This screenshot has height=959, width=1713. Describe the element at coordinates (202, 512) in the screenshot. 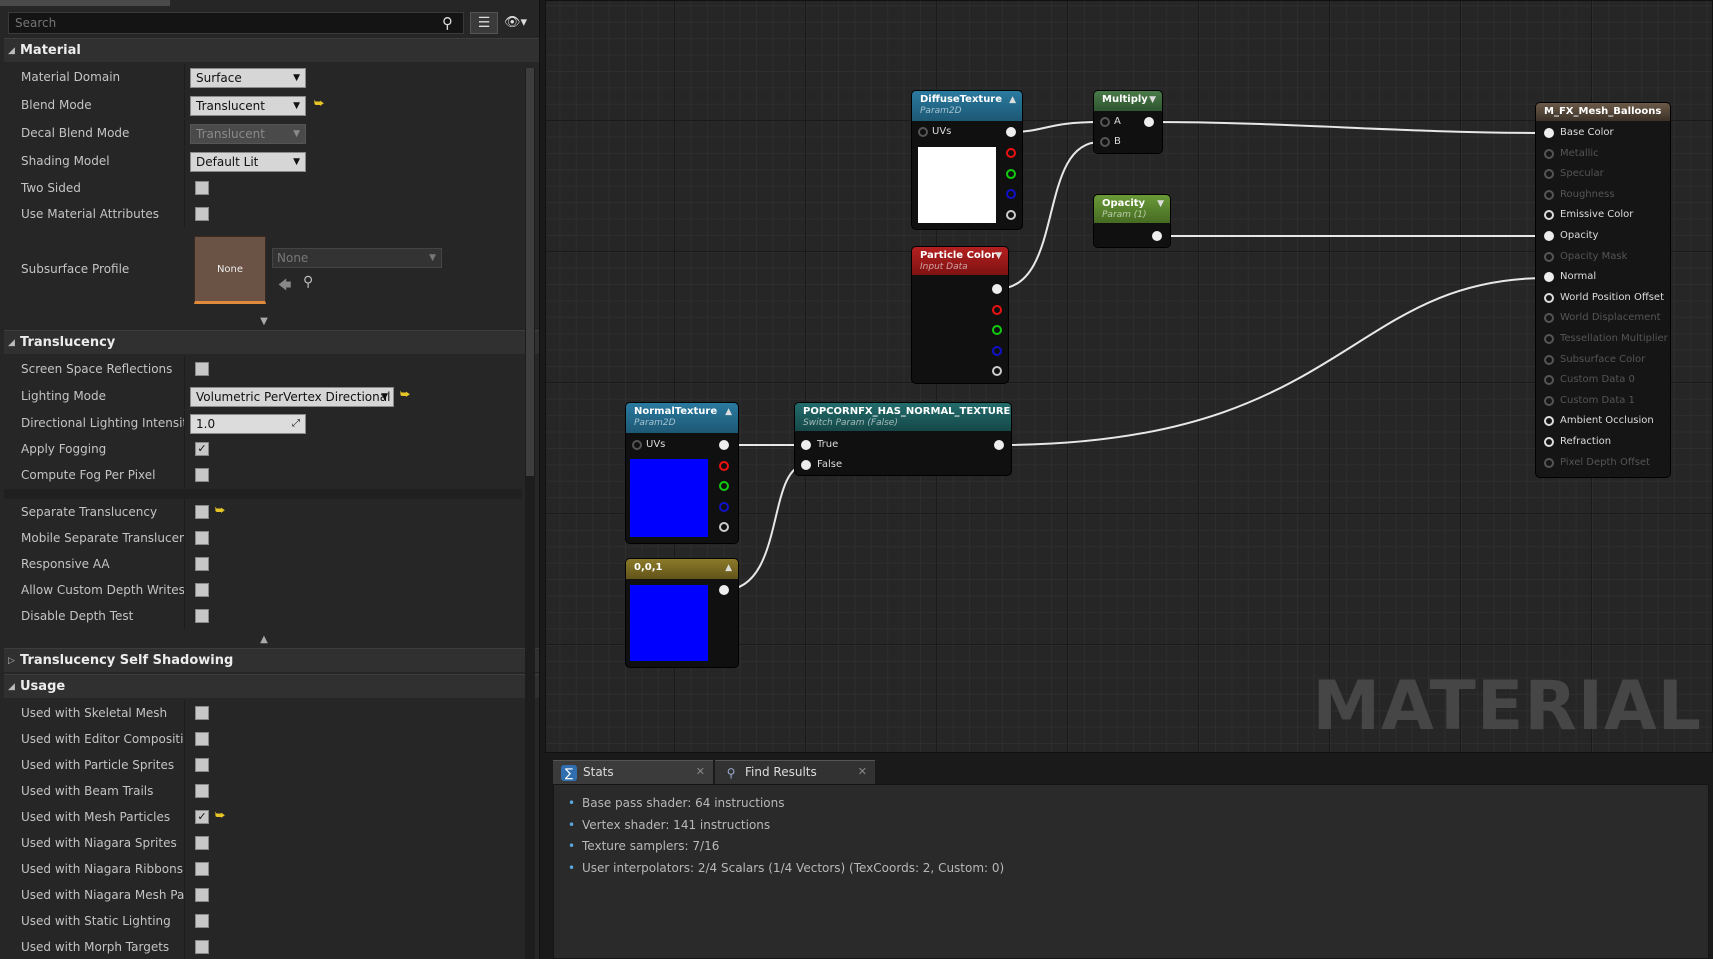

I see `separate-translucency-checkbox` at that location.